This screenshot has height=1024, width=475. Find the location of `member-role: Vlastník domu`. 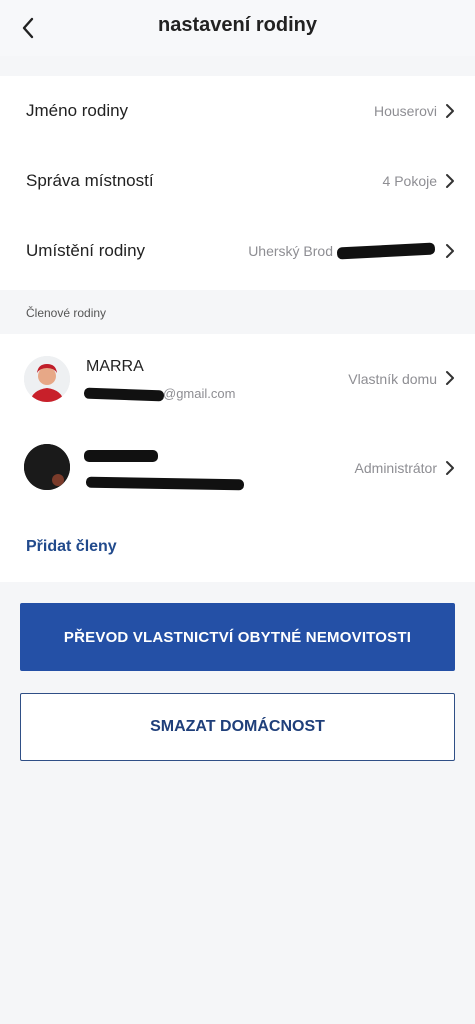

member-role: Vlastník domu is located at coordinates (392, 379).